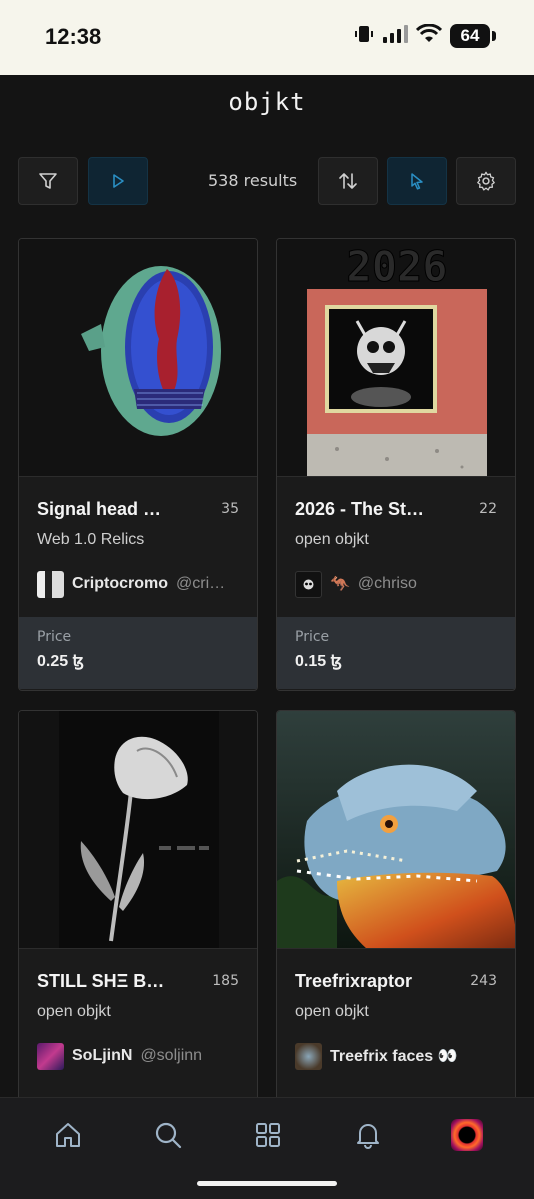 The image size is (534, 1199). I want to click on status-icons: 64, so click(425, 35).